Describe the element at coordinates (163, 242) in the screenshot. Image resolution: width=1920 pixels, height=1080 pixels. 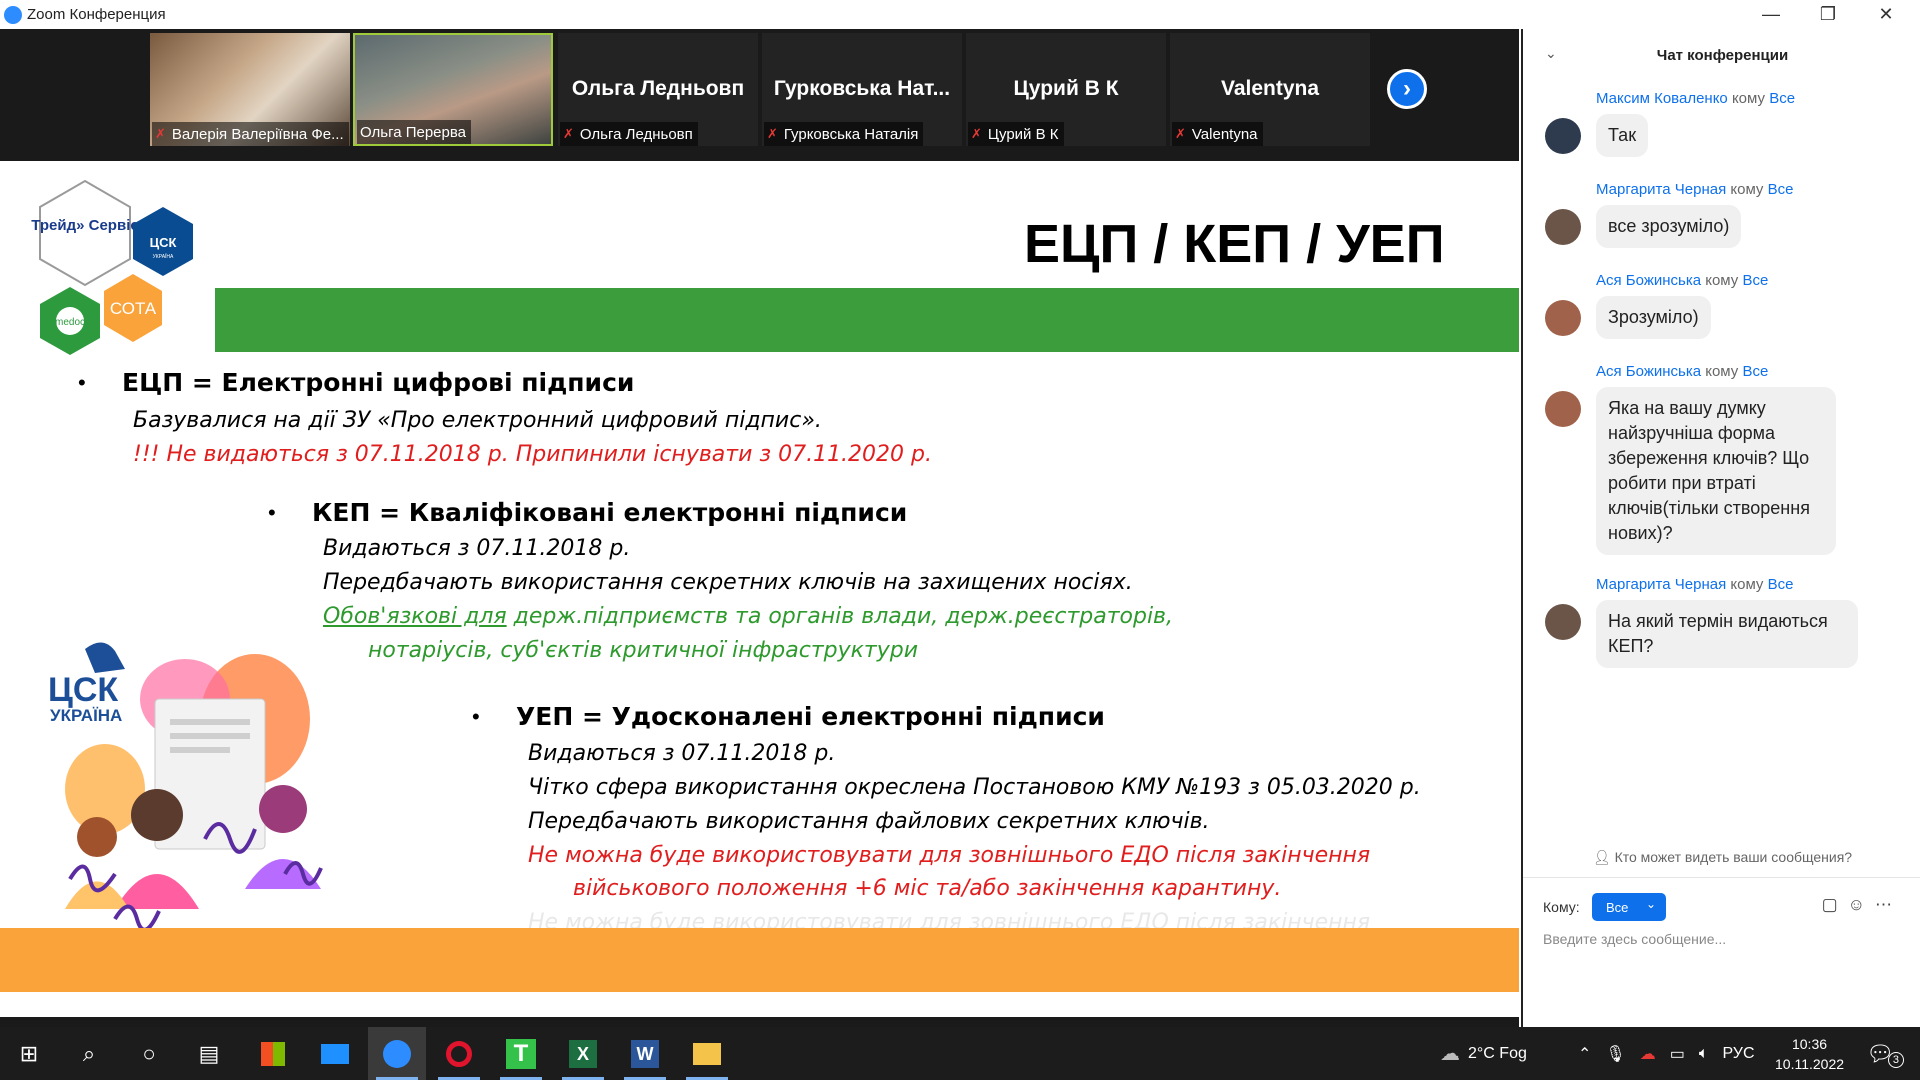
I see `csk-logo-text: ЦСК` at that location.